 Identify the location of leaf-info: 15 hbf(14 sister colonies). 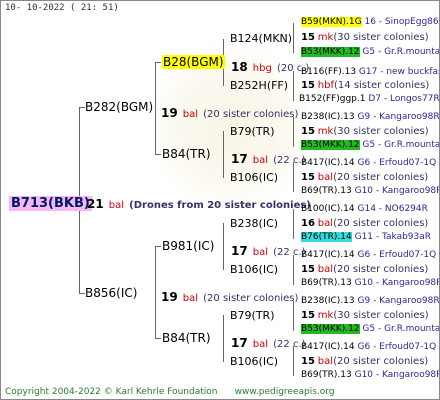
(365, 85).